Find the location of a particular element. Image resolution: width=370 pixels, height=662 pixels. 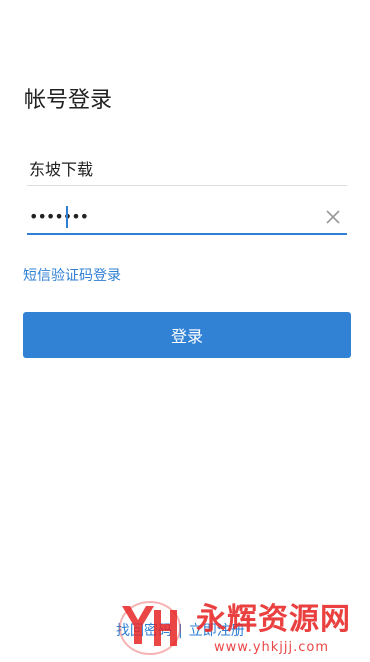

footer-links: 找回密码 | 立即注册 is located at coordinates (180, 631).